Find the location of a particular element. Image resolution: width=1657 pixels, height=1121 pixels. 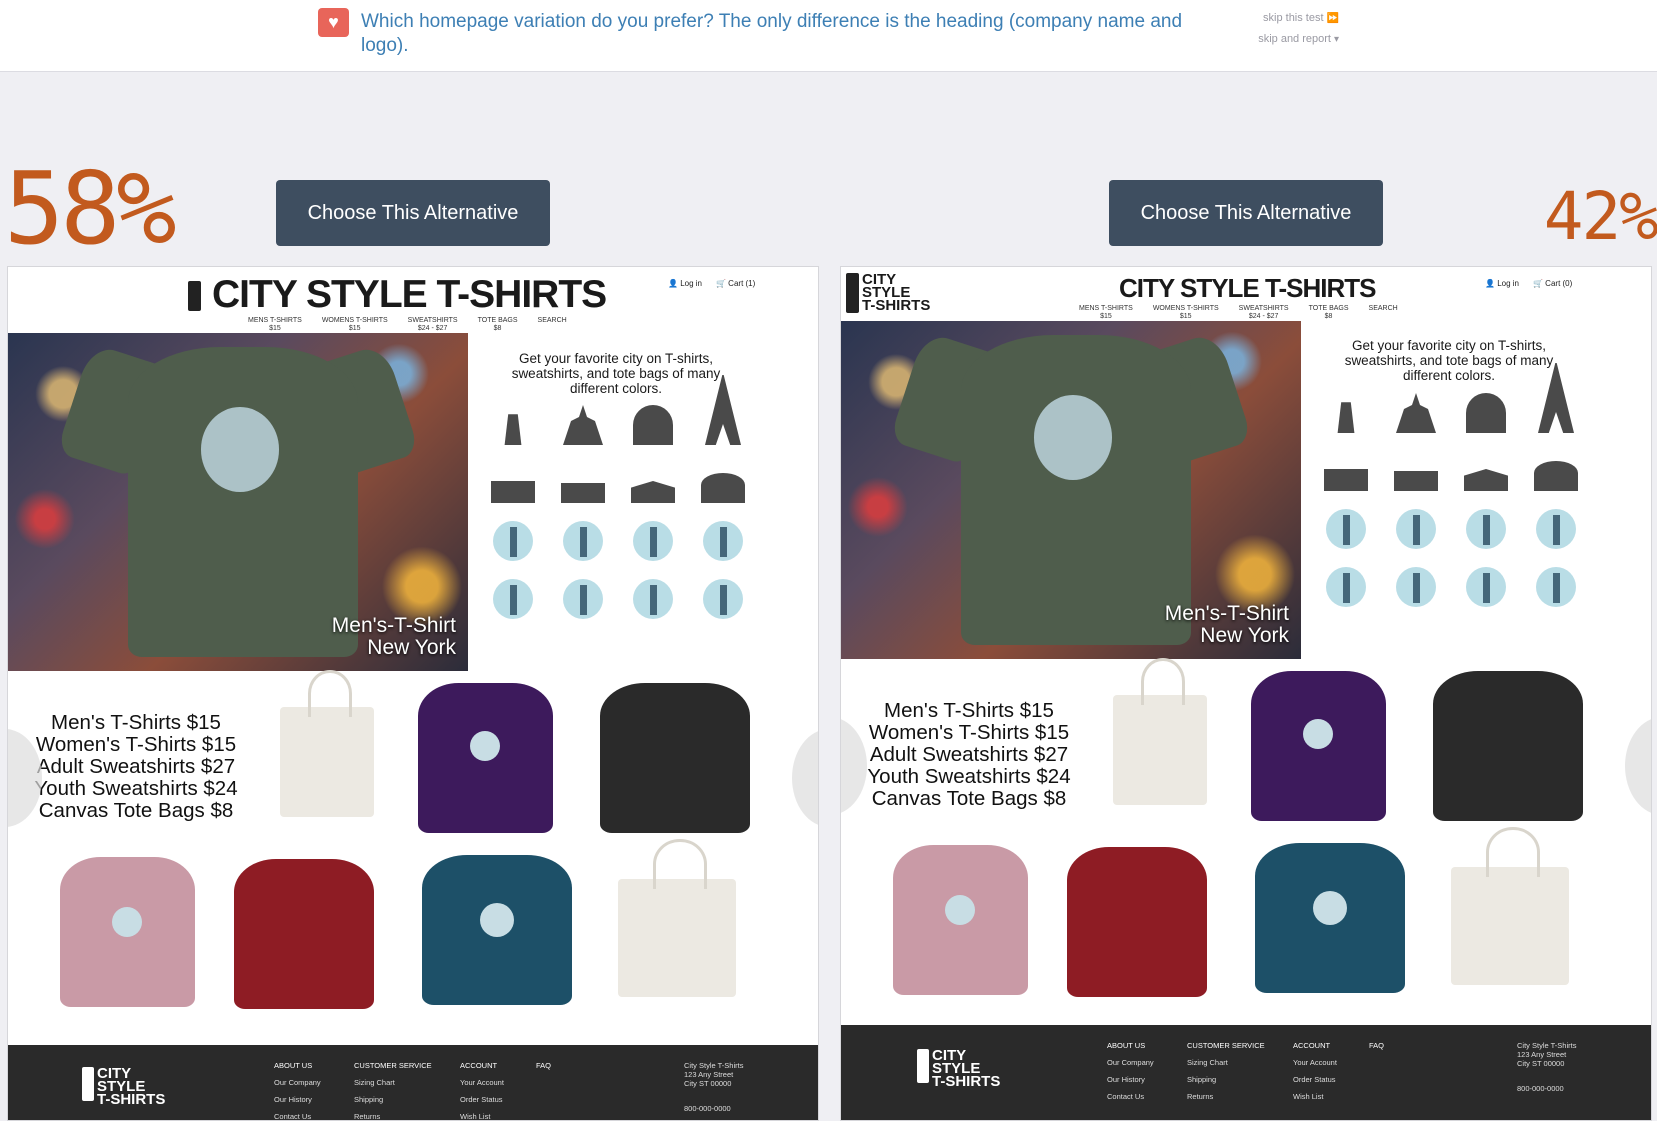

nav-price: $24 - $27 is located at coordinates (432, 328).